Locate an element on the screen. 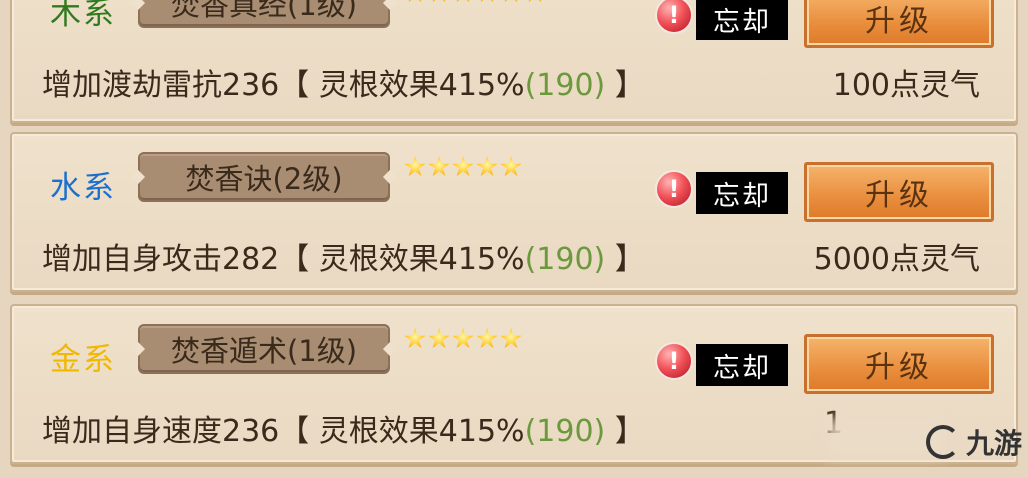  element-label: 金系 is located at coordinates (83, 360).